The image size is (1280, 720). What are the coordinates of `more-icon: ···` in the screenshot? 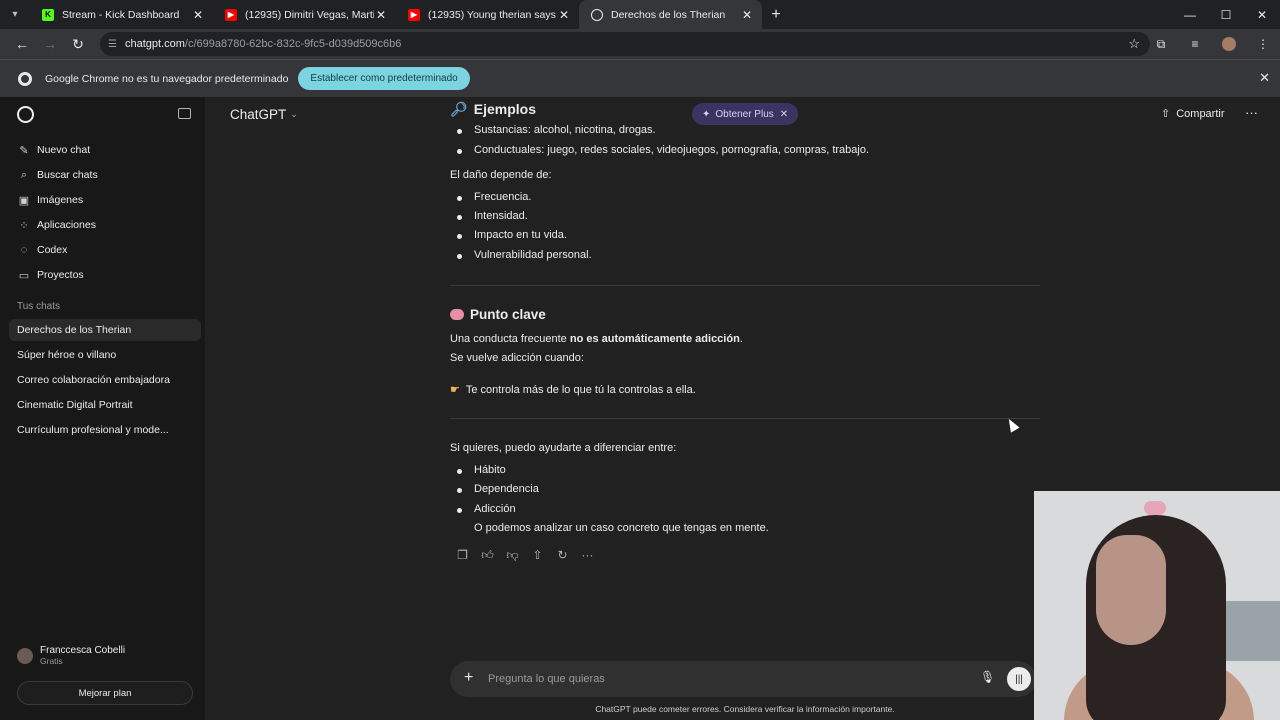 It's located at (587, 555).